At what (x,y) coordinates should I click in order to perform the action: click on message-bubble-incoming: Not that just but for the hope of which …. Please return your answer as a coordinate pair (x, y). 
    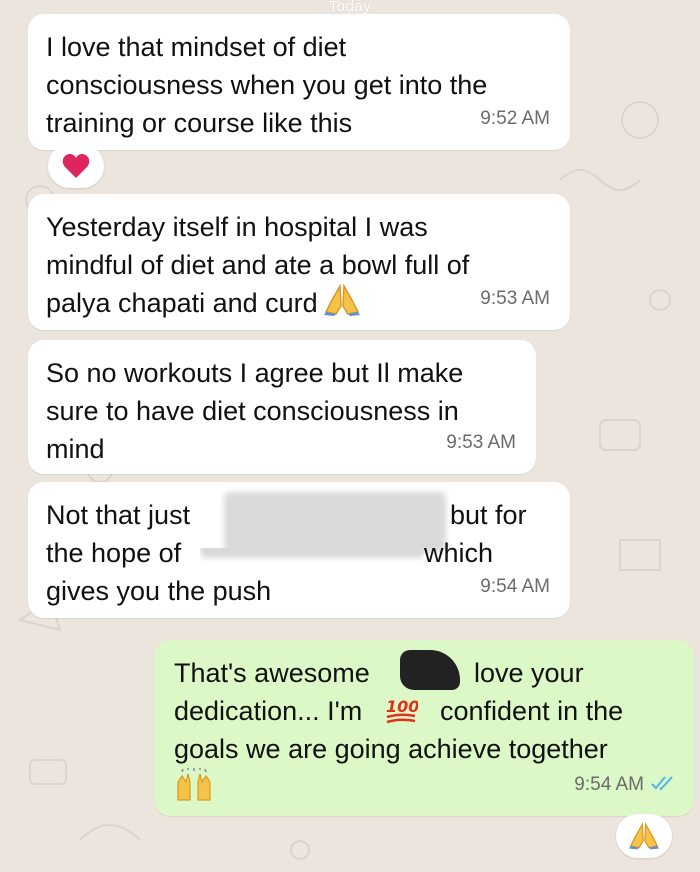
    Looking at the image, I should click on (299, 550).